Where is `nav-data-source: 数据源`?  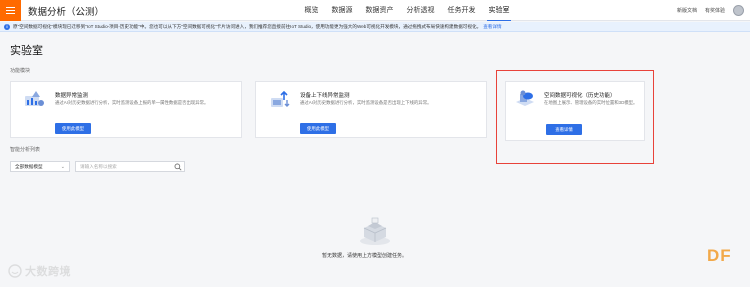
nav-data-source: 数据源 is located at coordinates (342, 10).